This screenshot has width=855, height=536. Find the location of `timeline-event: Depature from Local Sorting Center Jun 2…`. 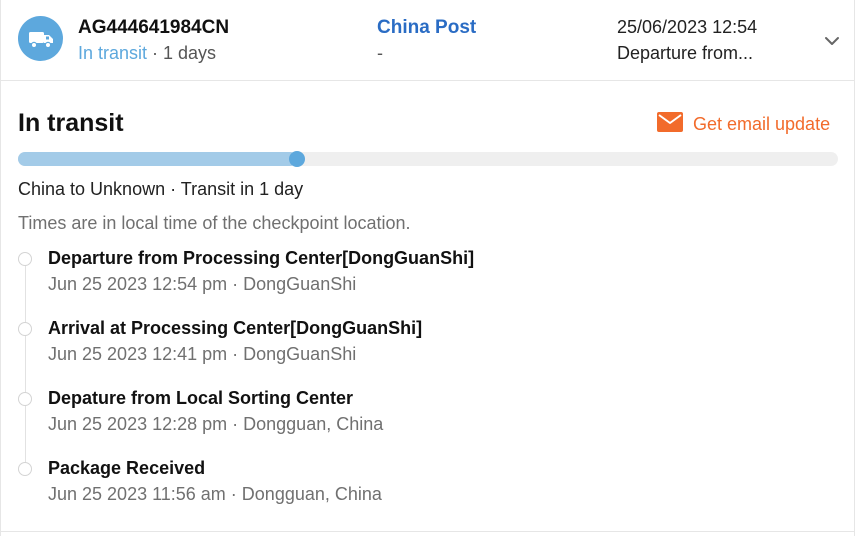

timeline-event: Depature from Local Sorting Center Jun 2… is located at coordinates (428, 416).